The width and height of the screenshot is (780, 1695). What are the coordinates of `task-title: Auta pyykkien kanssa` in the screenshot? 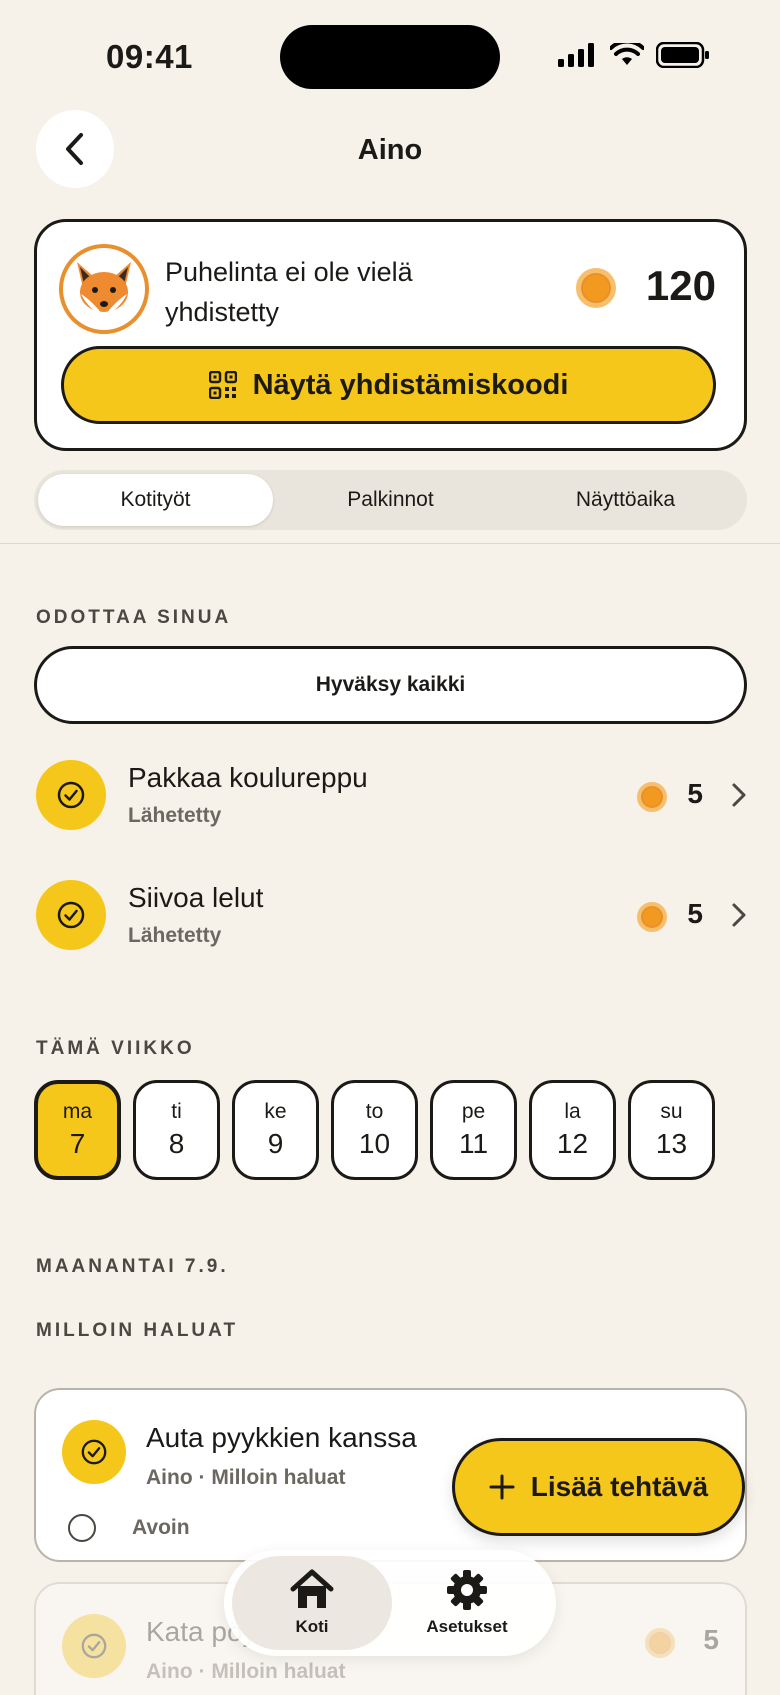 It's located at (281, 1437).